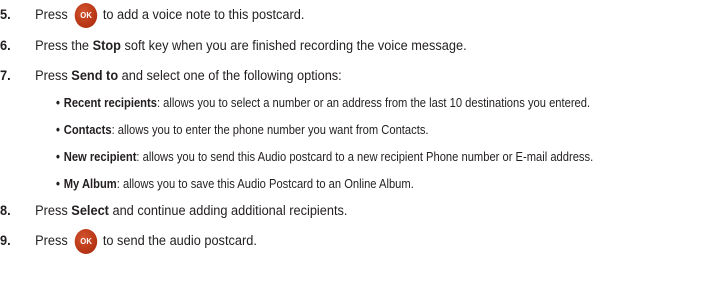 This screenshot has width=725, height=289. I want to click on option-term: Recent recipients, so click(110, 102).